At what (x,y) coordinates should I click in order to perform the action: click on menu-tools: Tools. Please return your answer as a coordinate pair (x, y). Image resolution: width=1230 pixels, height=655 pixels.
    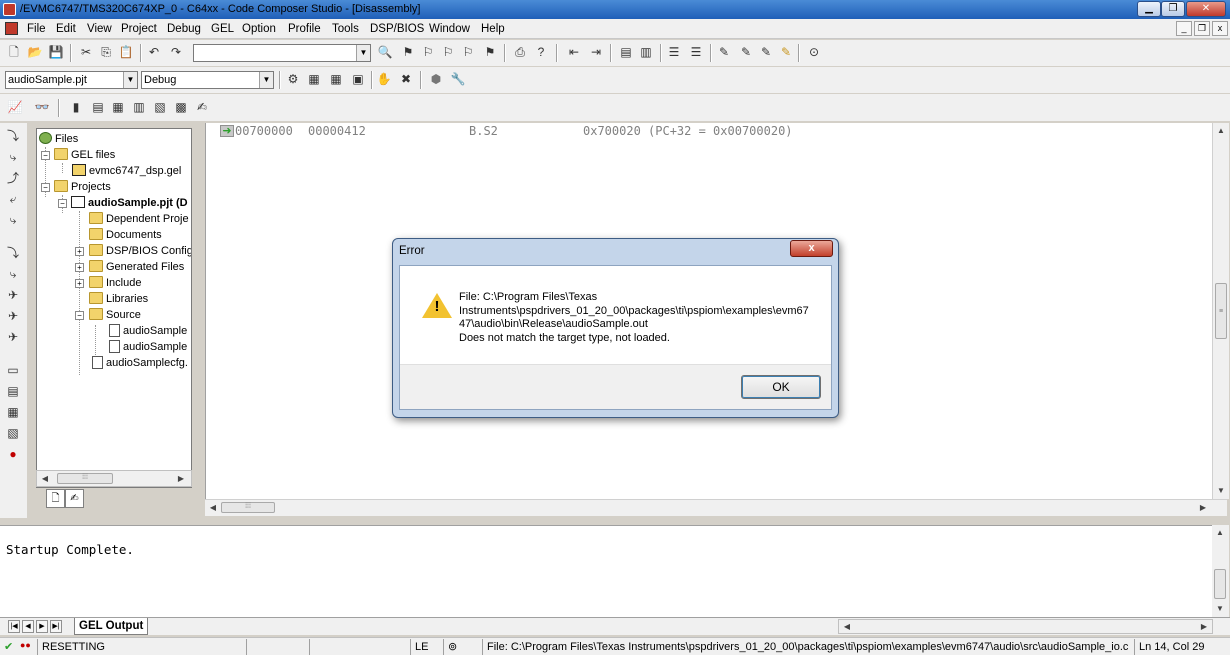
    Looking at the image, I should click on (345, 29).